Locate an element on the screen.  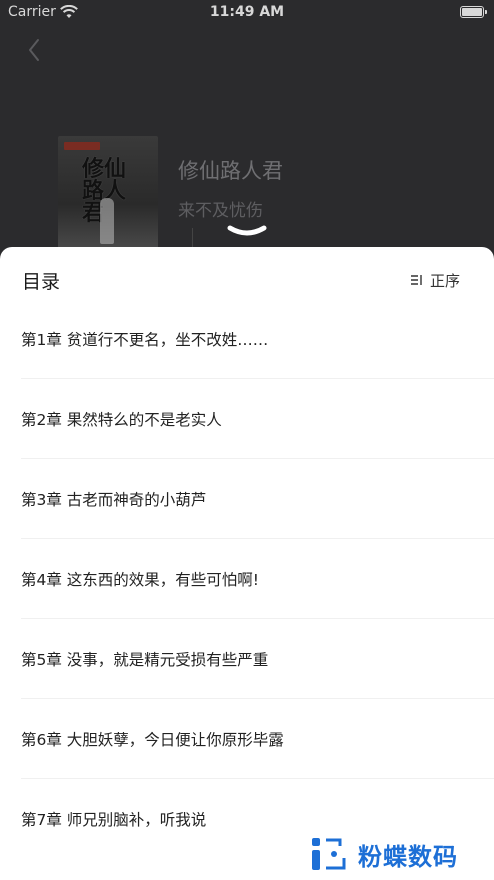
book-cover: 修仙 路人君 is located at coordinates (108, 193).